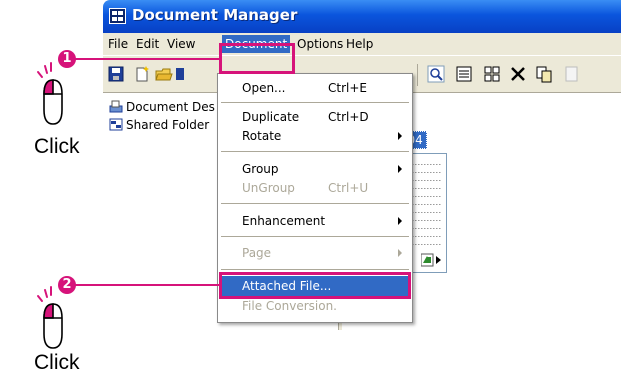 The width and height of the screenshot is (621, 376). What do you see at coordinates (181, 44) in the screenshot?
I see `menu-view: View` at bounding box center [181, 44].